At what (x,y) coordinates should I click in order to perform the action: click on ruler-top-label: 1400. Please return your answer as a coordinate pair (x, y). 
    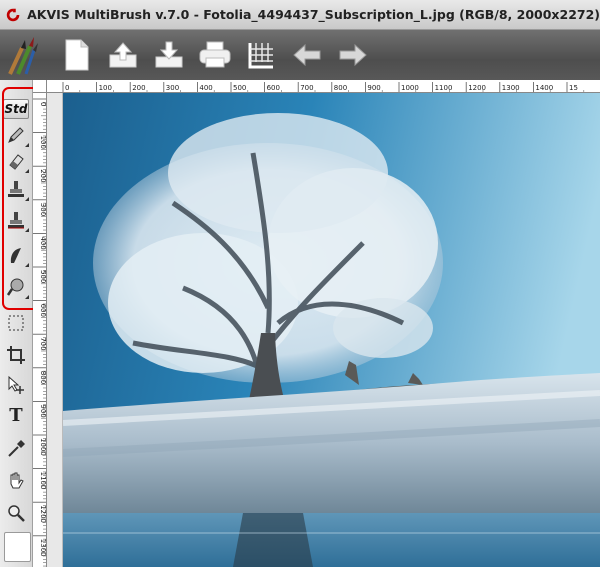
    Looking at the image, I should click on (544, 88).